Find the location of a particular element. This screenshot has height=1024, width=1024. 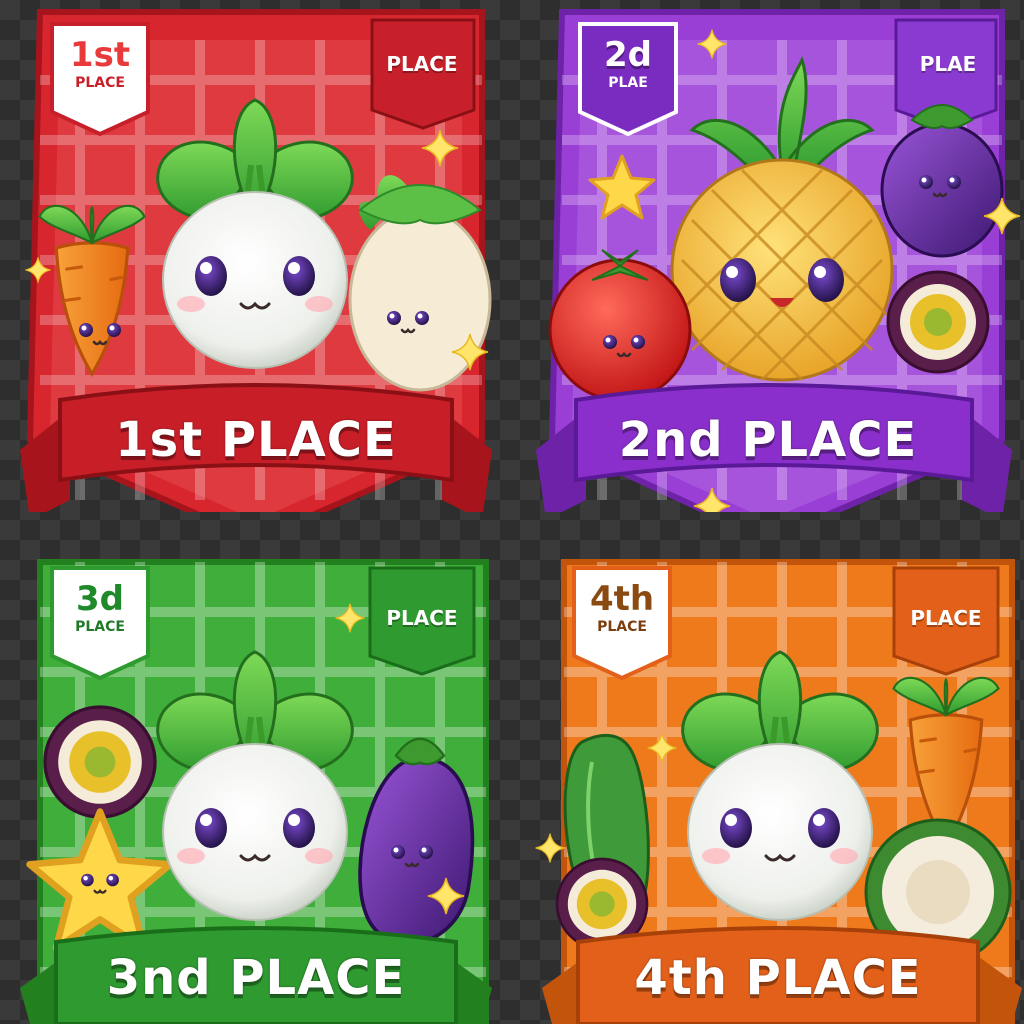

banner-text: 1st PLACE is located at coordinates (256, 440).